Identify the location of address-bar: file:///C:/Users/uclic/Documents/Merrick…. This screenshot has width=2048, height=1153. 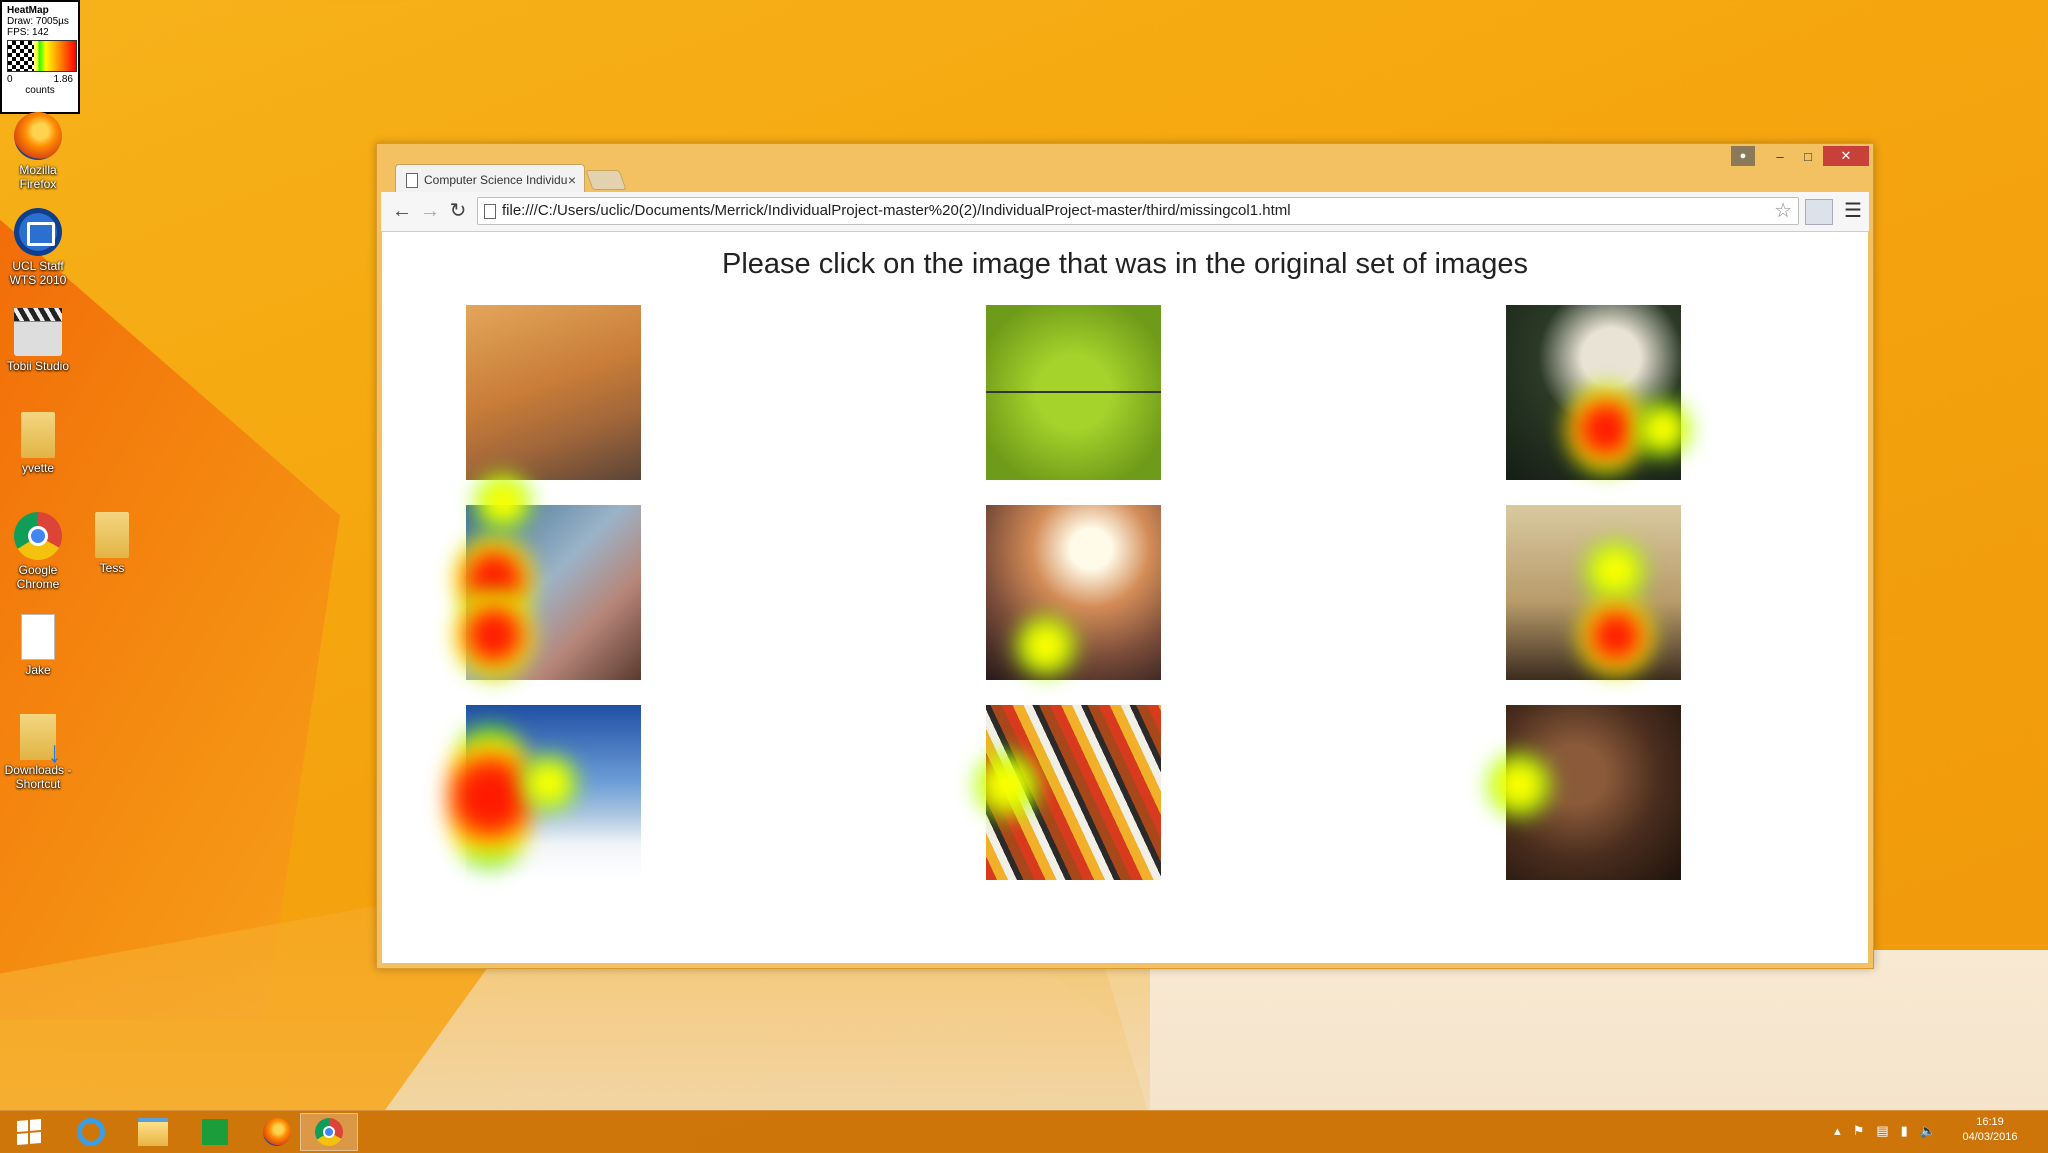
(1138, 211).